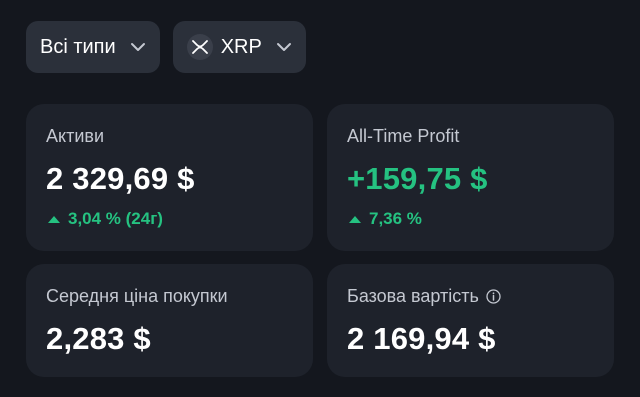 The width and height of the screenshot is (640, 397). What do you see at coordinates (417, 178) in the screenshot?
I see `profit-value: +159,75 $` at bounding box center [417, 178].